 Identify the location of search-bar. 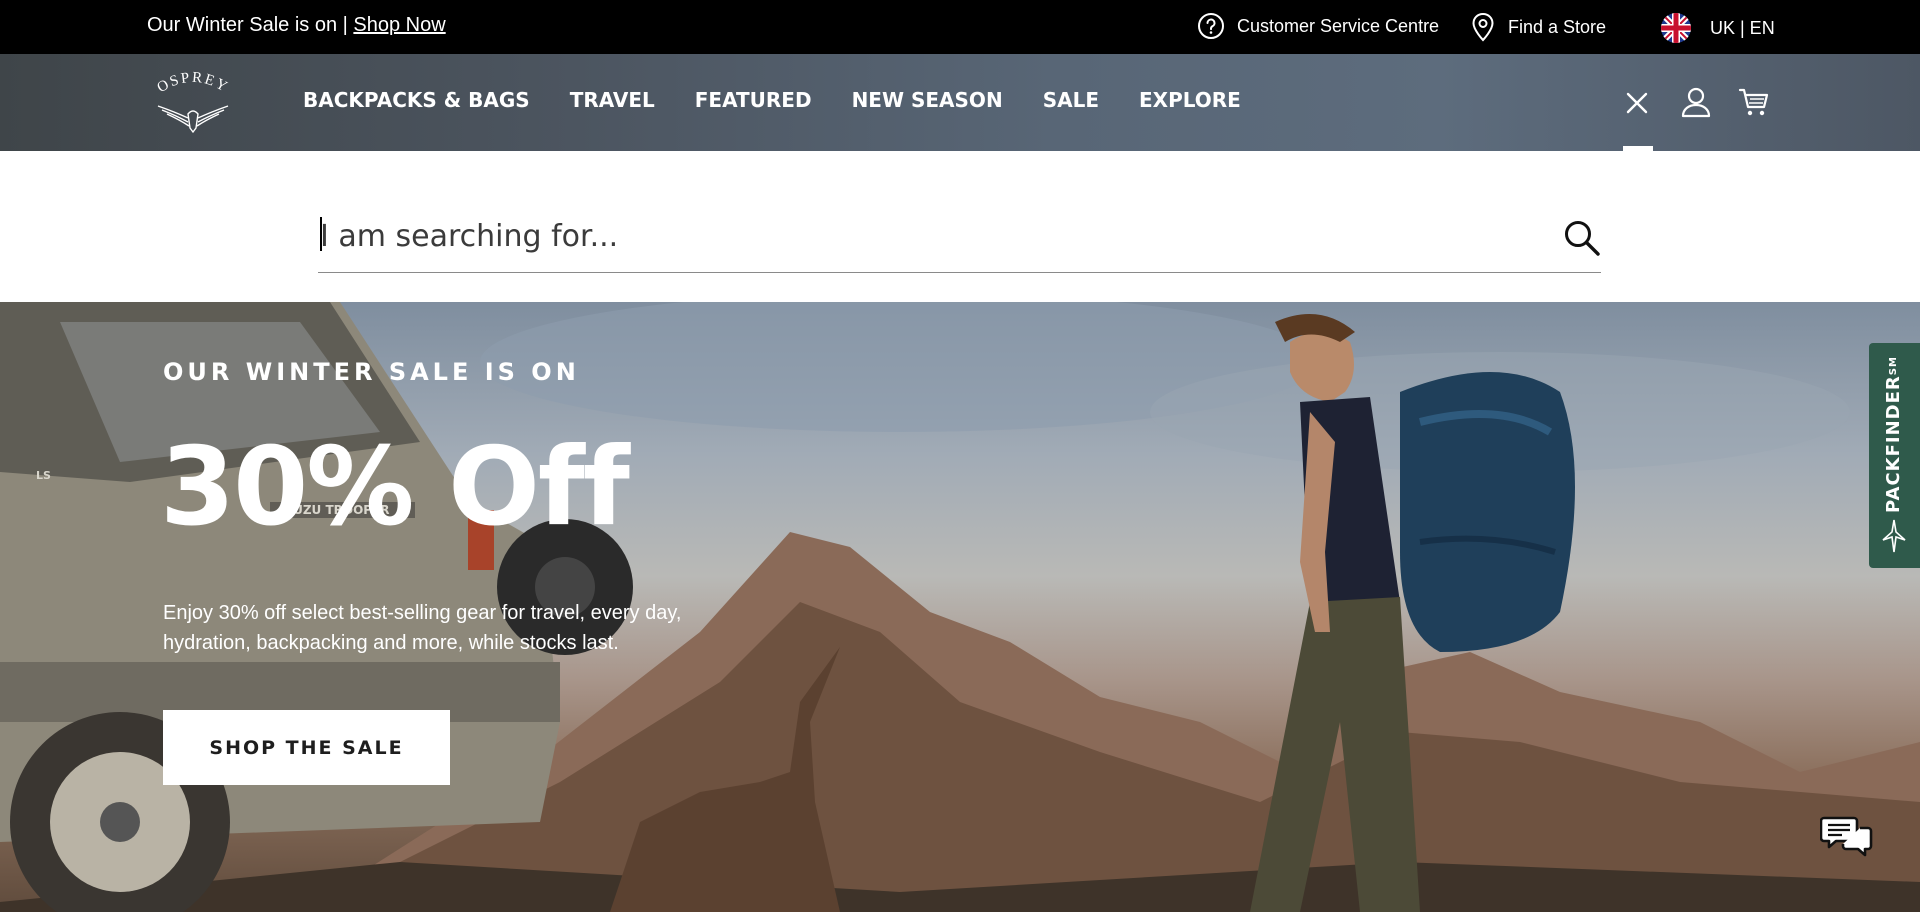
(959, 241).